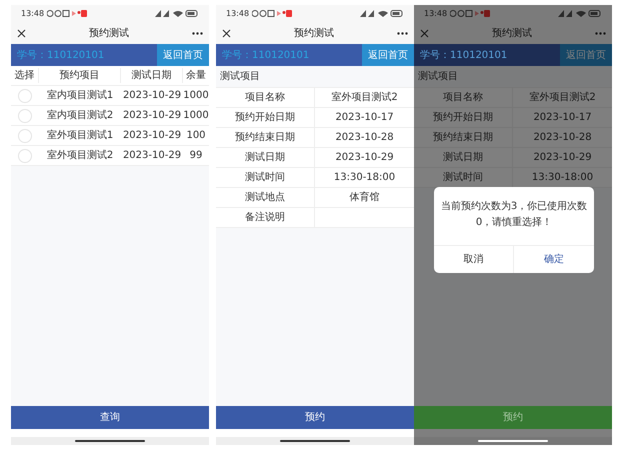  What do you see at coordinates (80, 155) in the screenshot?
I see `table-cell-text: 室外项目测试2` at bounding box center [80, 155].